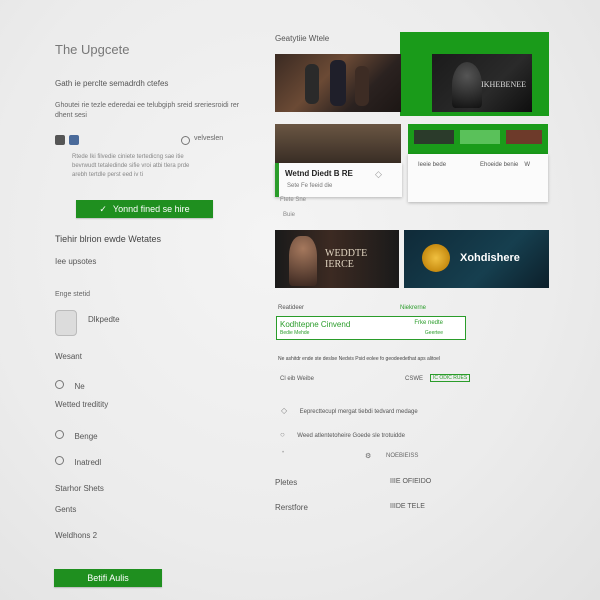 This screenshot has height=600, width=600. I want to click on game-title: Xohdishere, so click(490, 258).